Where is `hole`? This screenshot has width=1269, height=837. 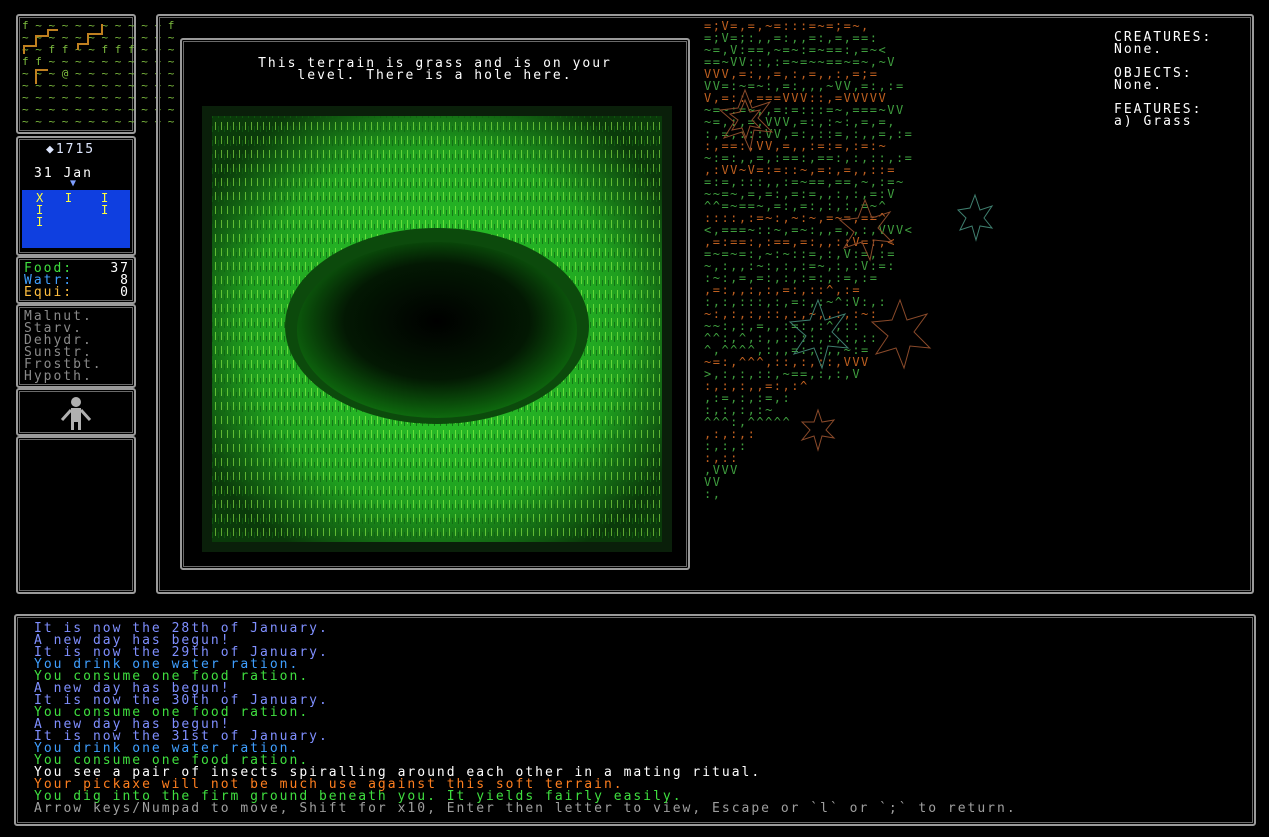
hole is located at coordinates (437, 330).